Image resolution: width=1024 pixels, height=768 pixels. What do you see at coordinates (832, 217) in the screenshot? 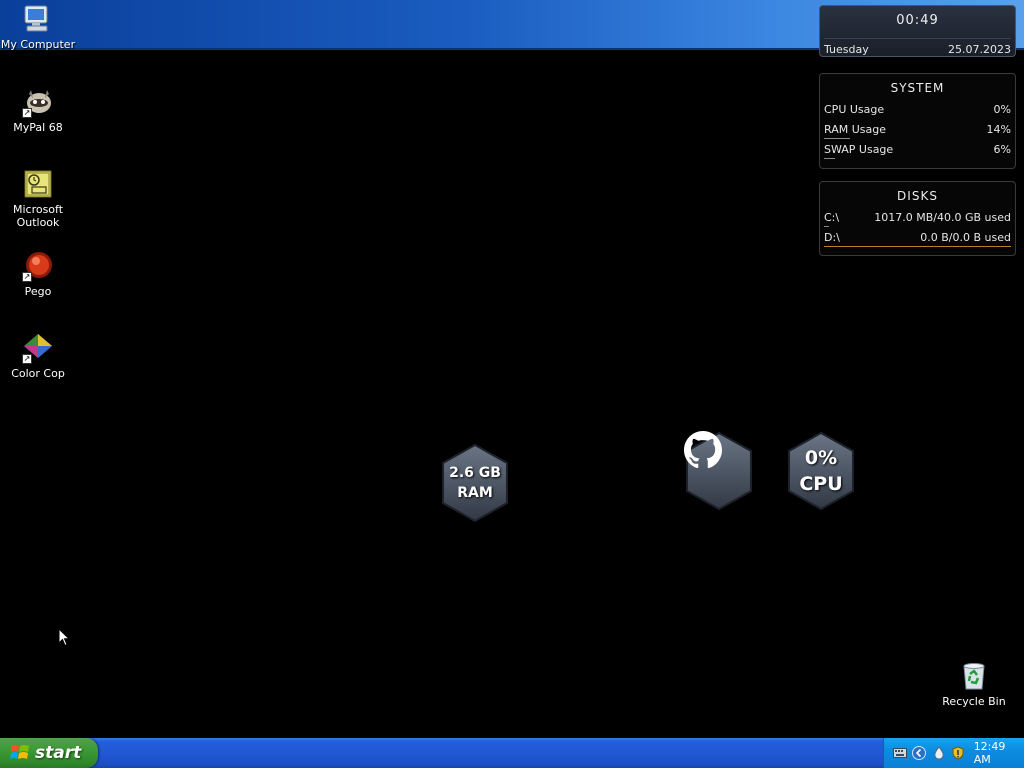
I see `stat-label: C:\` at bounding box center [832, 217].